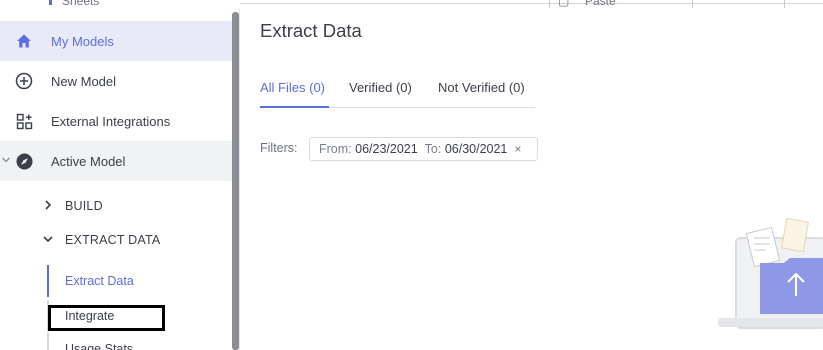  I want to click on tab-verified: Verified (0), so click(380, 87).